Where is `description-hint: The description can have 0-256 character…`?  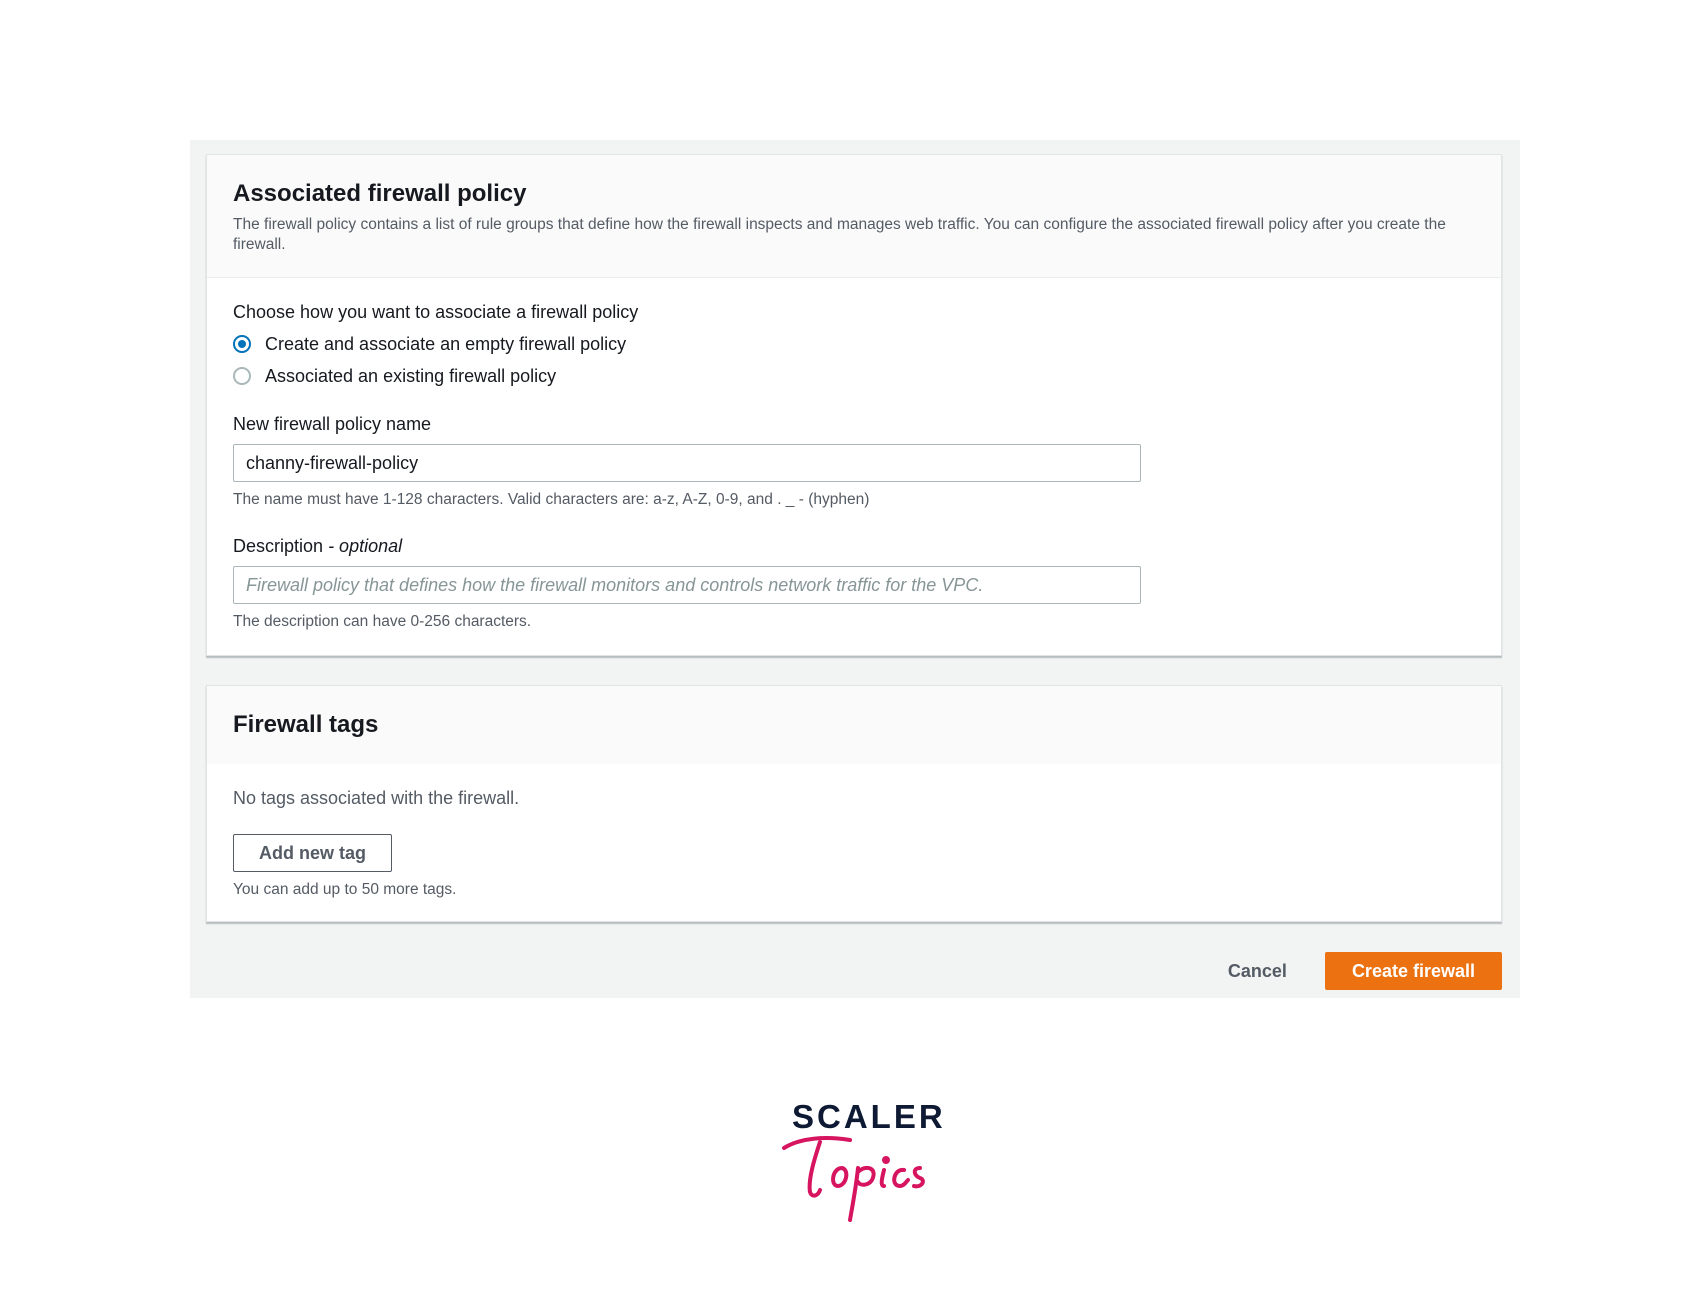
description-hint: The description can have 0-256 character… is located at coordinates (382, 621).